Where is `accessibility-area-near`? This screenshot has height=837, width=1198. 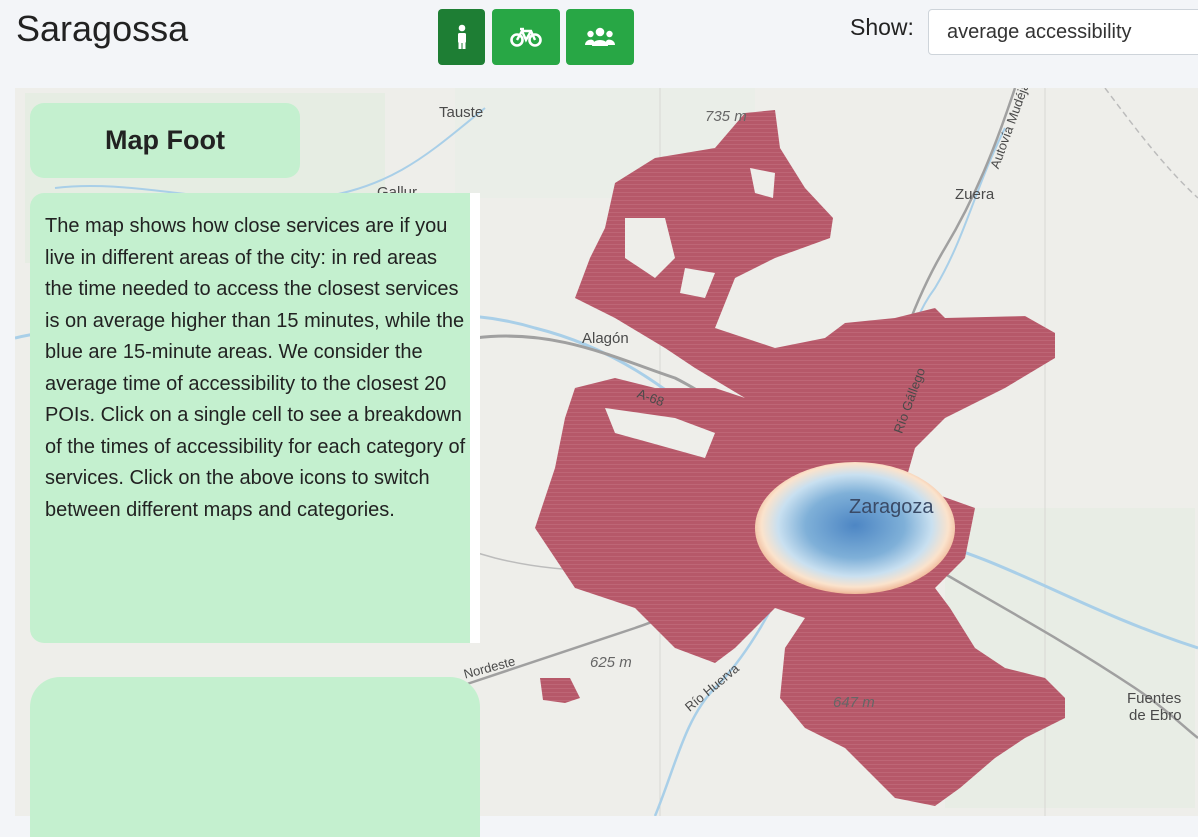
accessibility-area-near is located at coordinates (855, 528).